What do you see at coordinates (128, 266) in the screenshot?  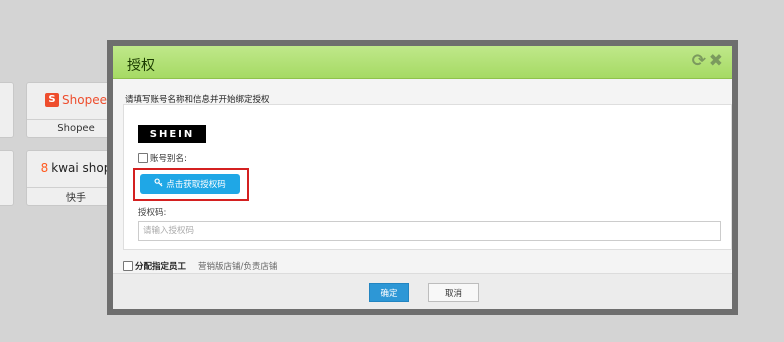 I see `assign-staff-checkbox` at bounding box center [128, 266].